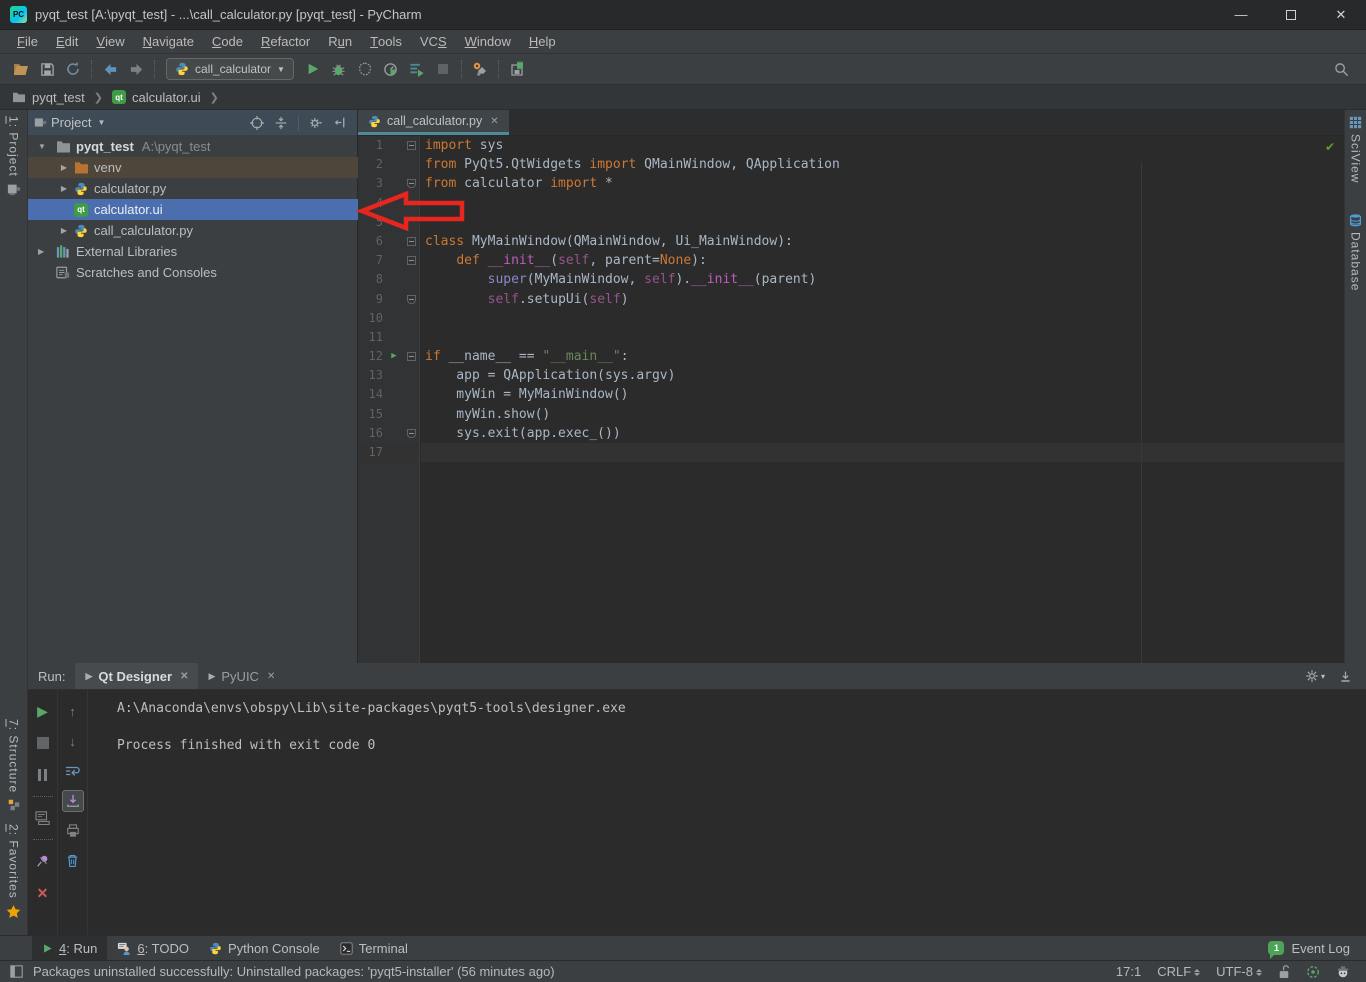 The image size is (1366, 982). Describe the element at coordinates (1356, 149) in the screenshot. I see `tool-button-sciview: SciView` at that location.